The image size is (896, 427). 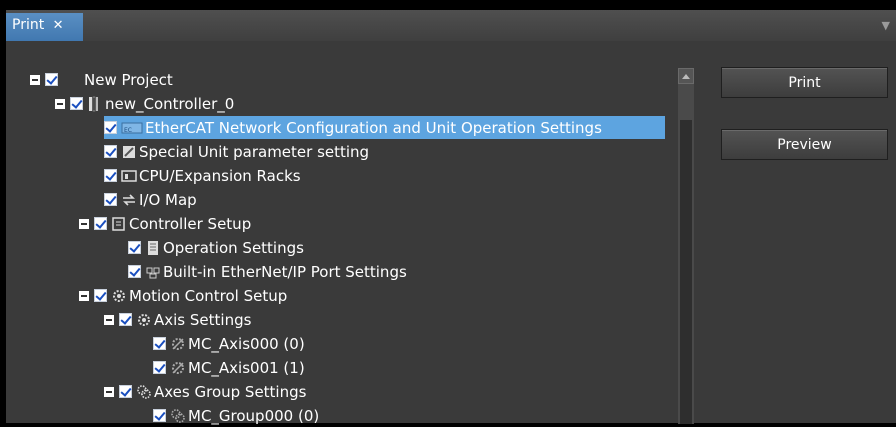 I want to click on tree-item-axis001: MC_Axis001 (1), so click(x=229, y=367).